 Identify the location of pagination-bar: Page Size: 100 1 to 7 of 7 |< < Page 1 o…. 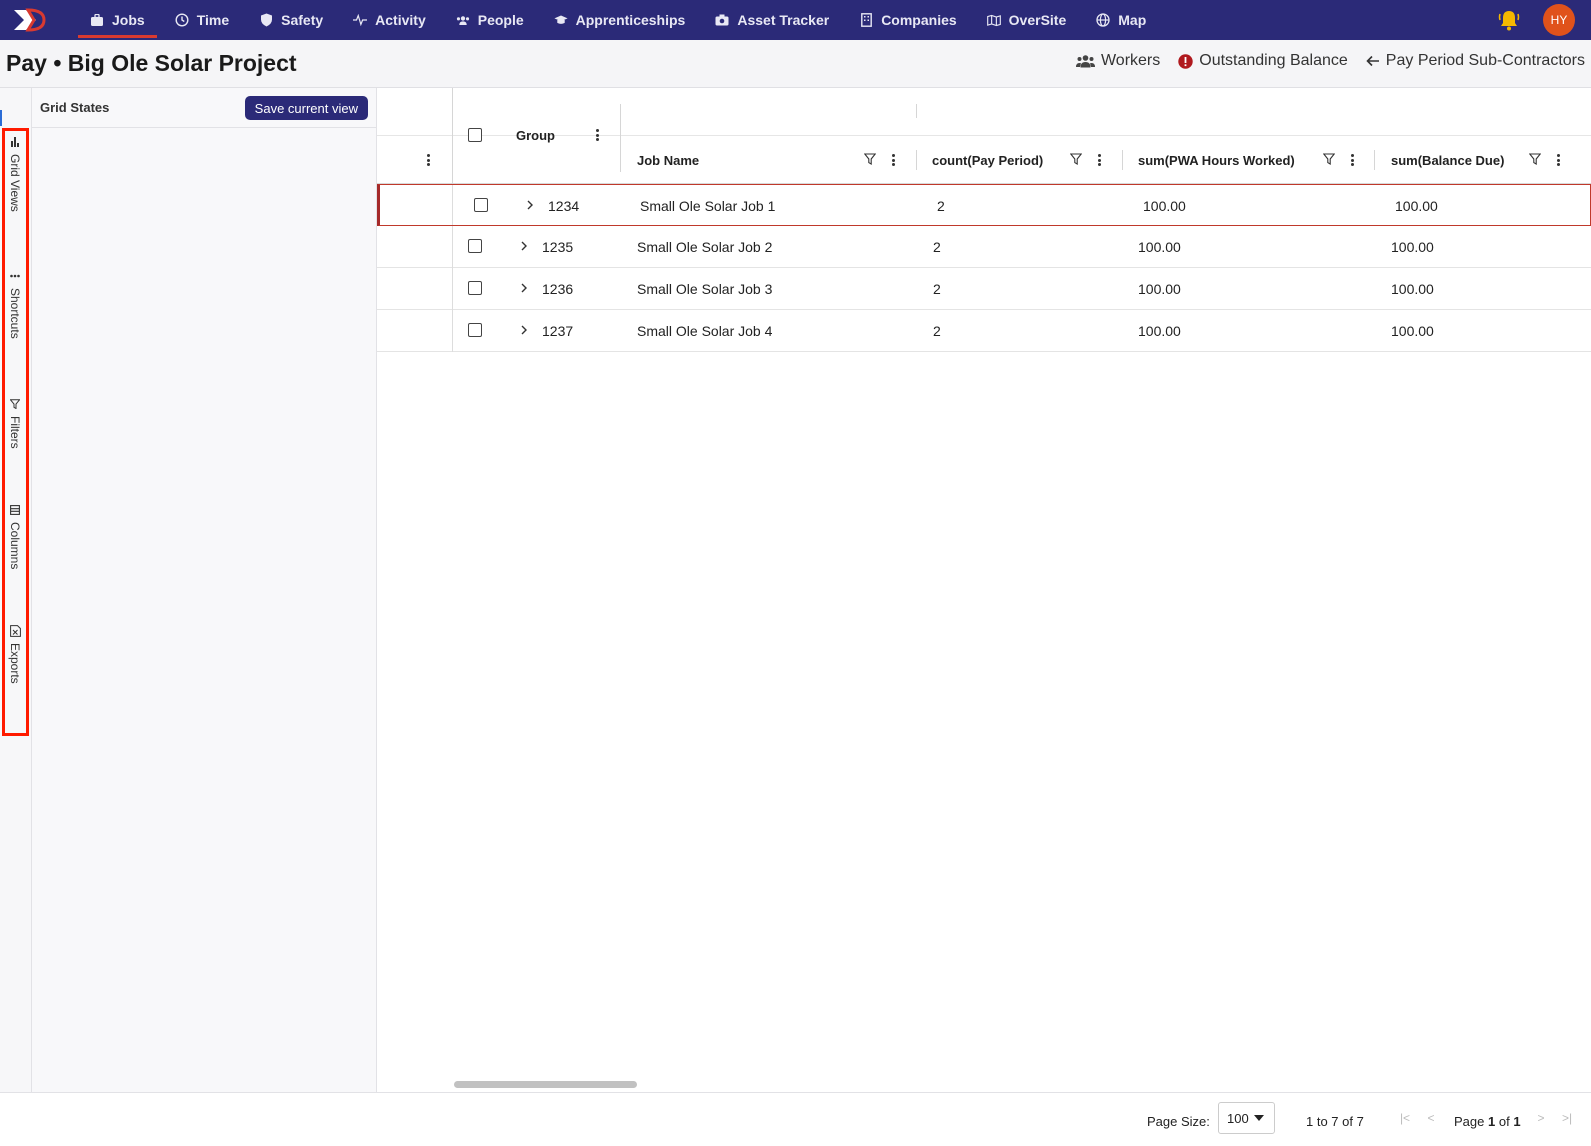
(795, 1119).